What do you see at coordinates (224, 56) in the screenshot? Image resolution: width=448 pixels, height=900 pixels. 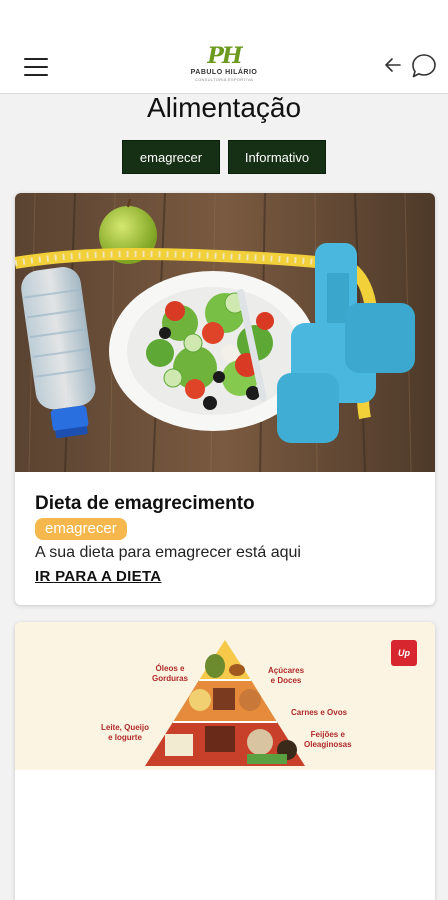 I see `logo-mark: PH` at bounding box center [224, 56].